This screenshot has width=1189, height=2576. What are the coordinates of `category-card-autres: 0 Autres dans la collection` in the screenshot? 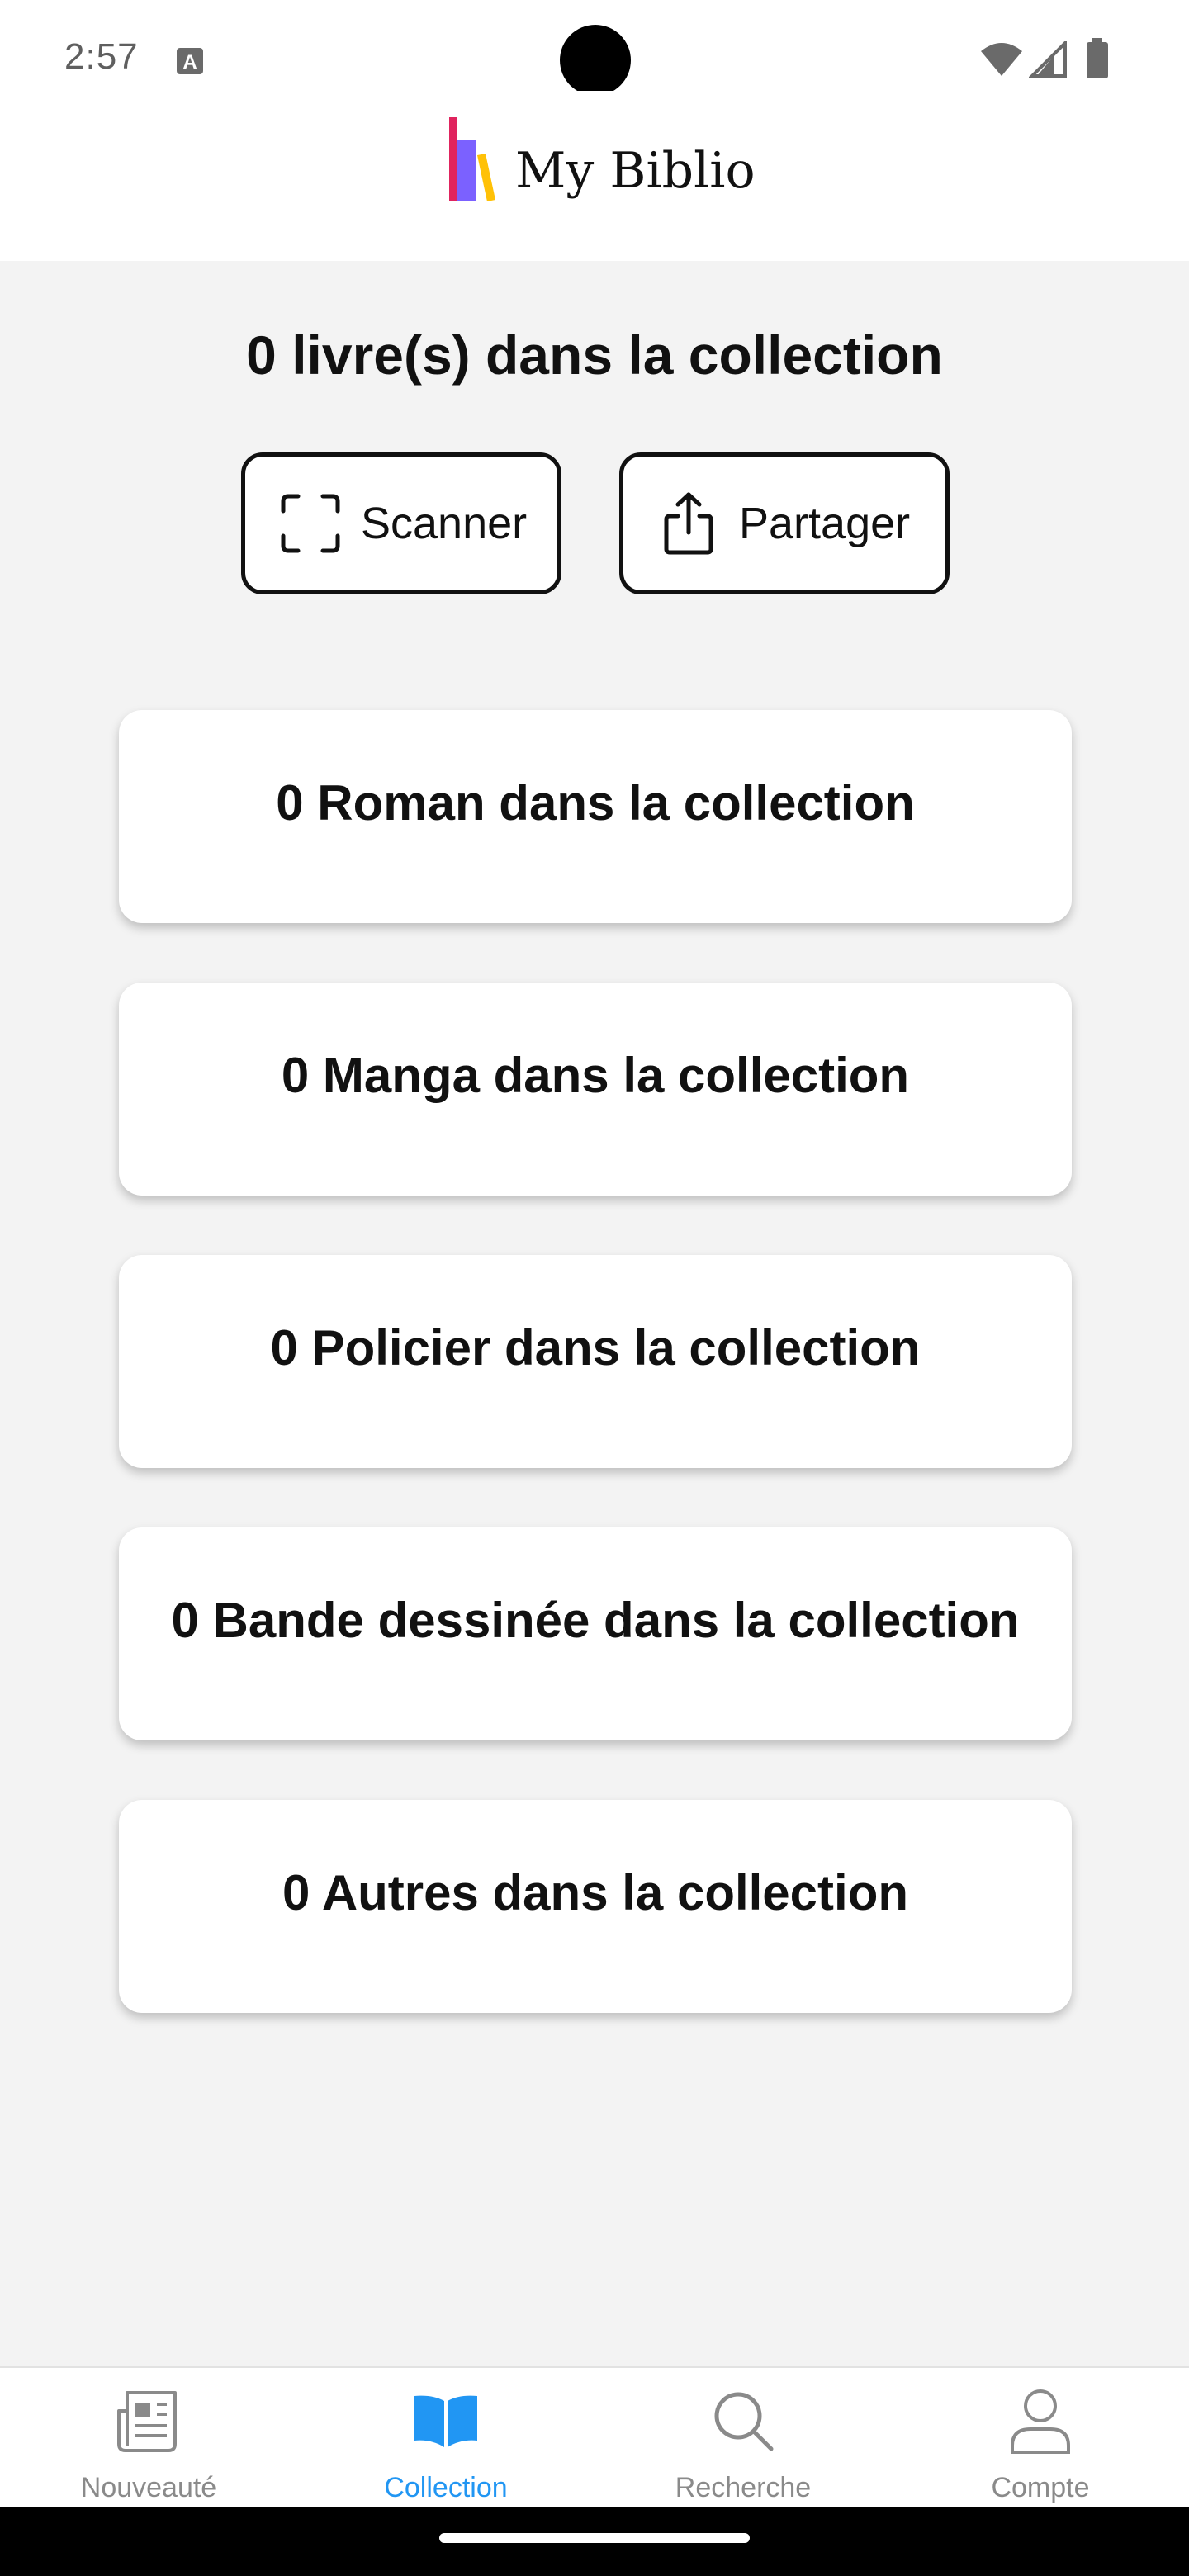 It's located at (595, 1906).